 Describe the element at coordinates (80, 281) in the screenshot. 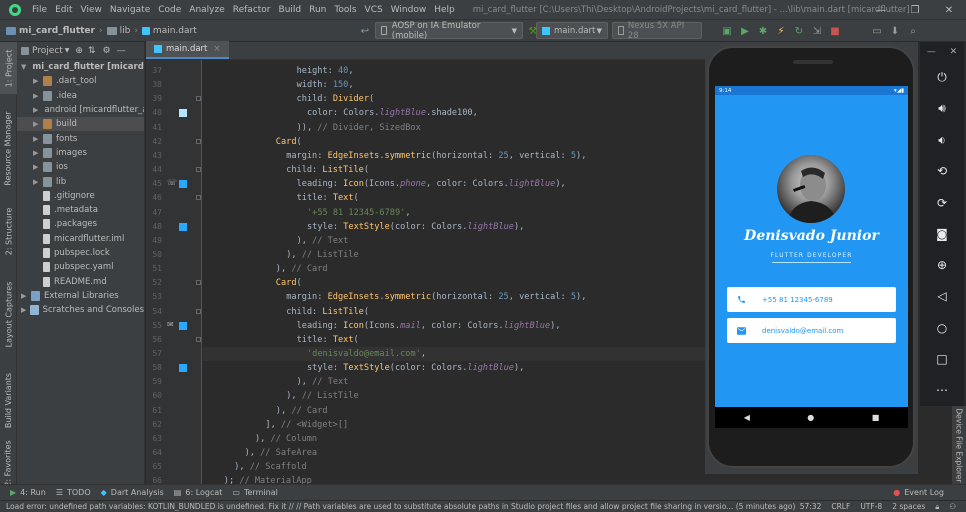

I see `tree-item: README.md` at that location.